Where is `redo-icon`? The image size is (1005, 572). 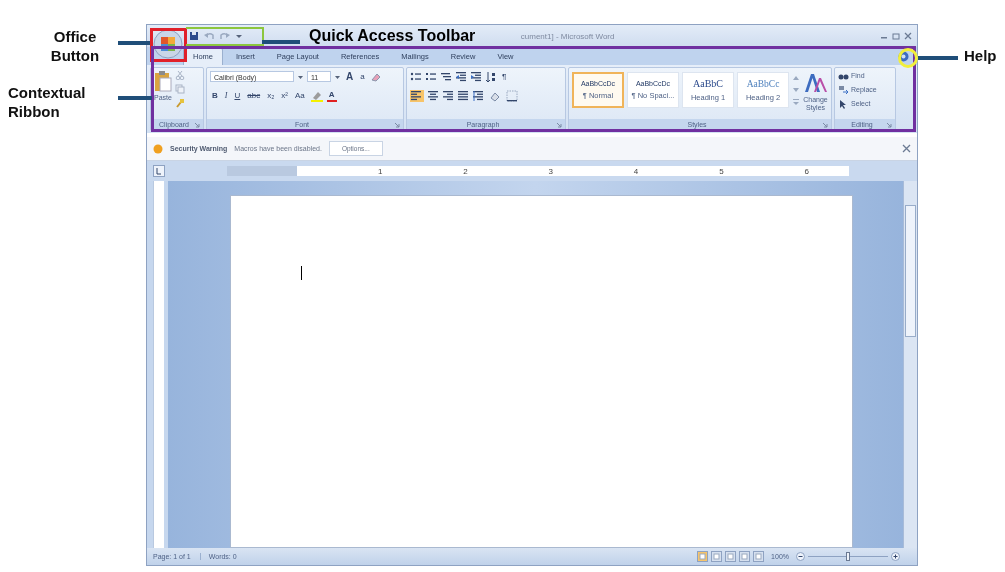 redo-icon is located at coordinates (225, 36).